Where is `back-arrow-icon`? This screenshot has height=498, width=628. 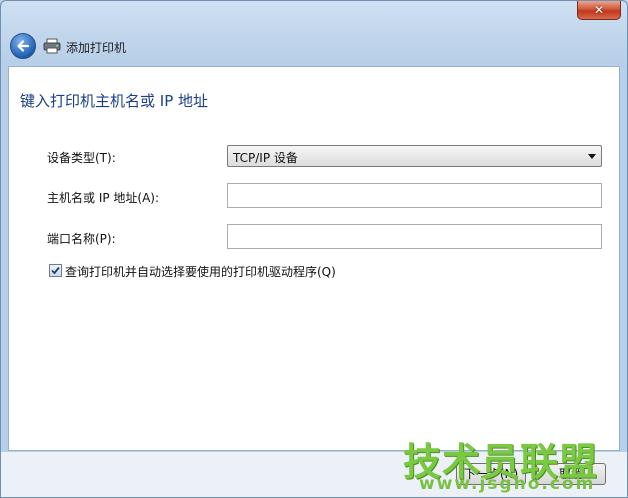 back-arrow-icon is located at coordinates (23, 46).